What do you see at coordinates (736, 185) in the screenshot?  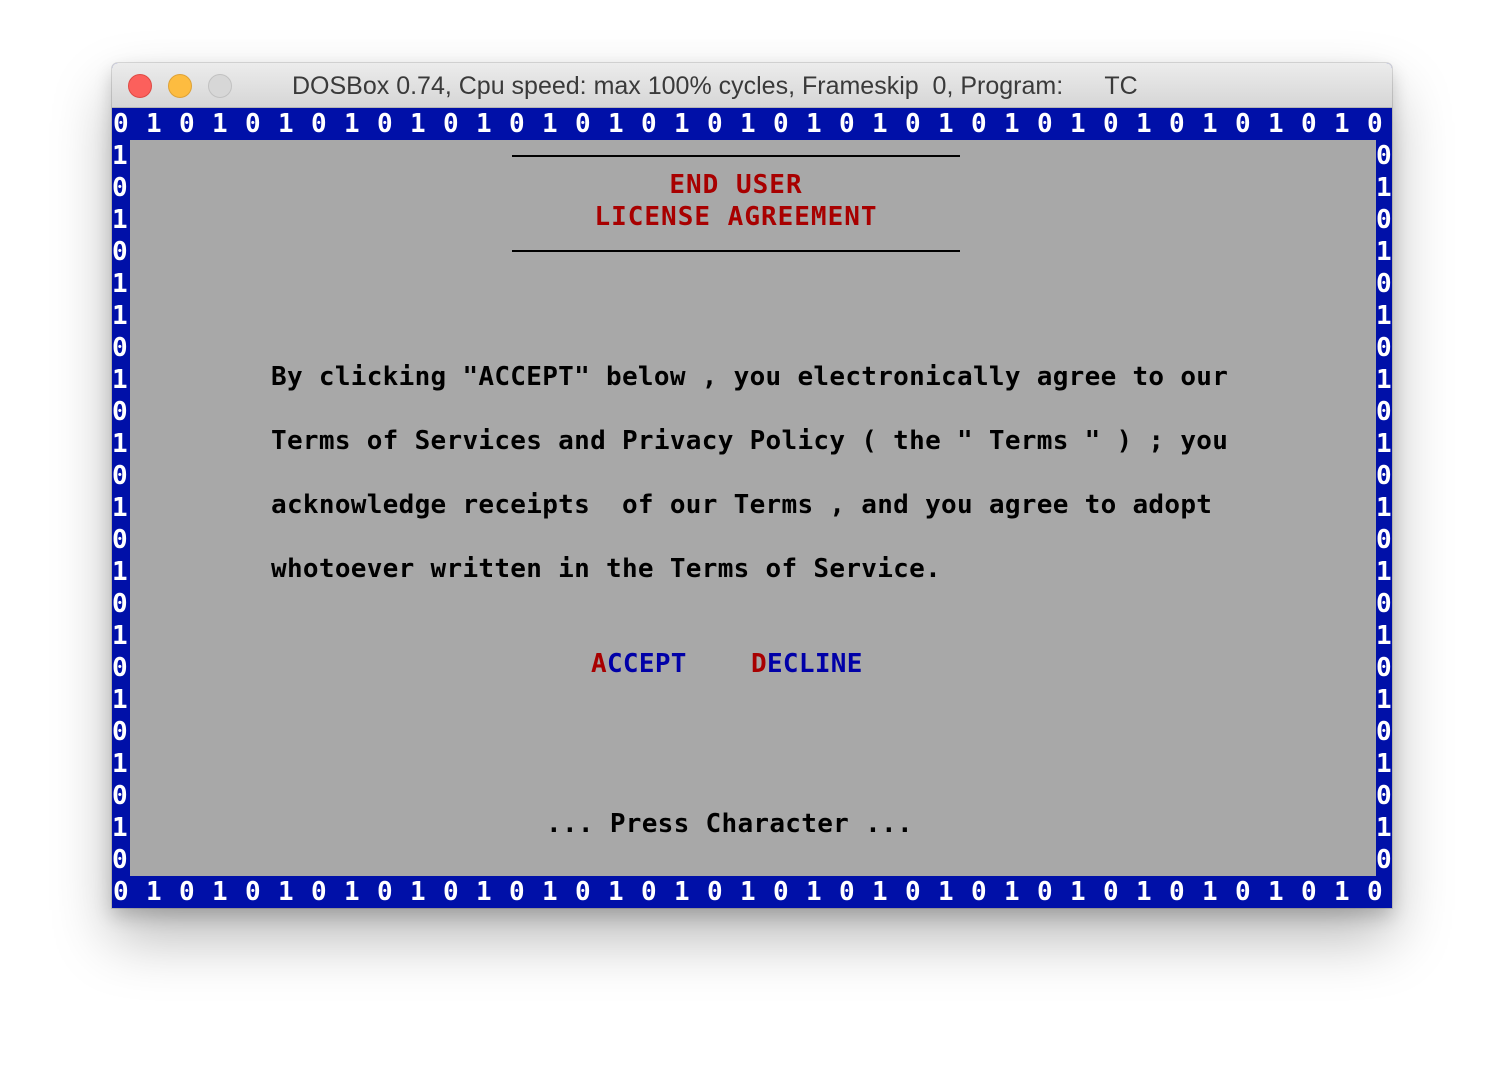 I see `heading-end-user: END USER` at bounding box center [736, 185].